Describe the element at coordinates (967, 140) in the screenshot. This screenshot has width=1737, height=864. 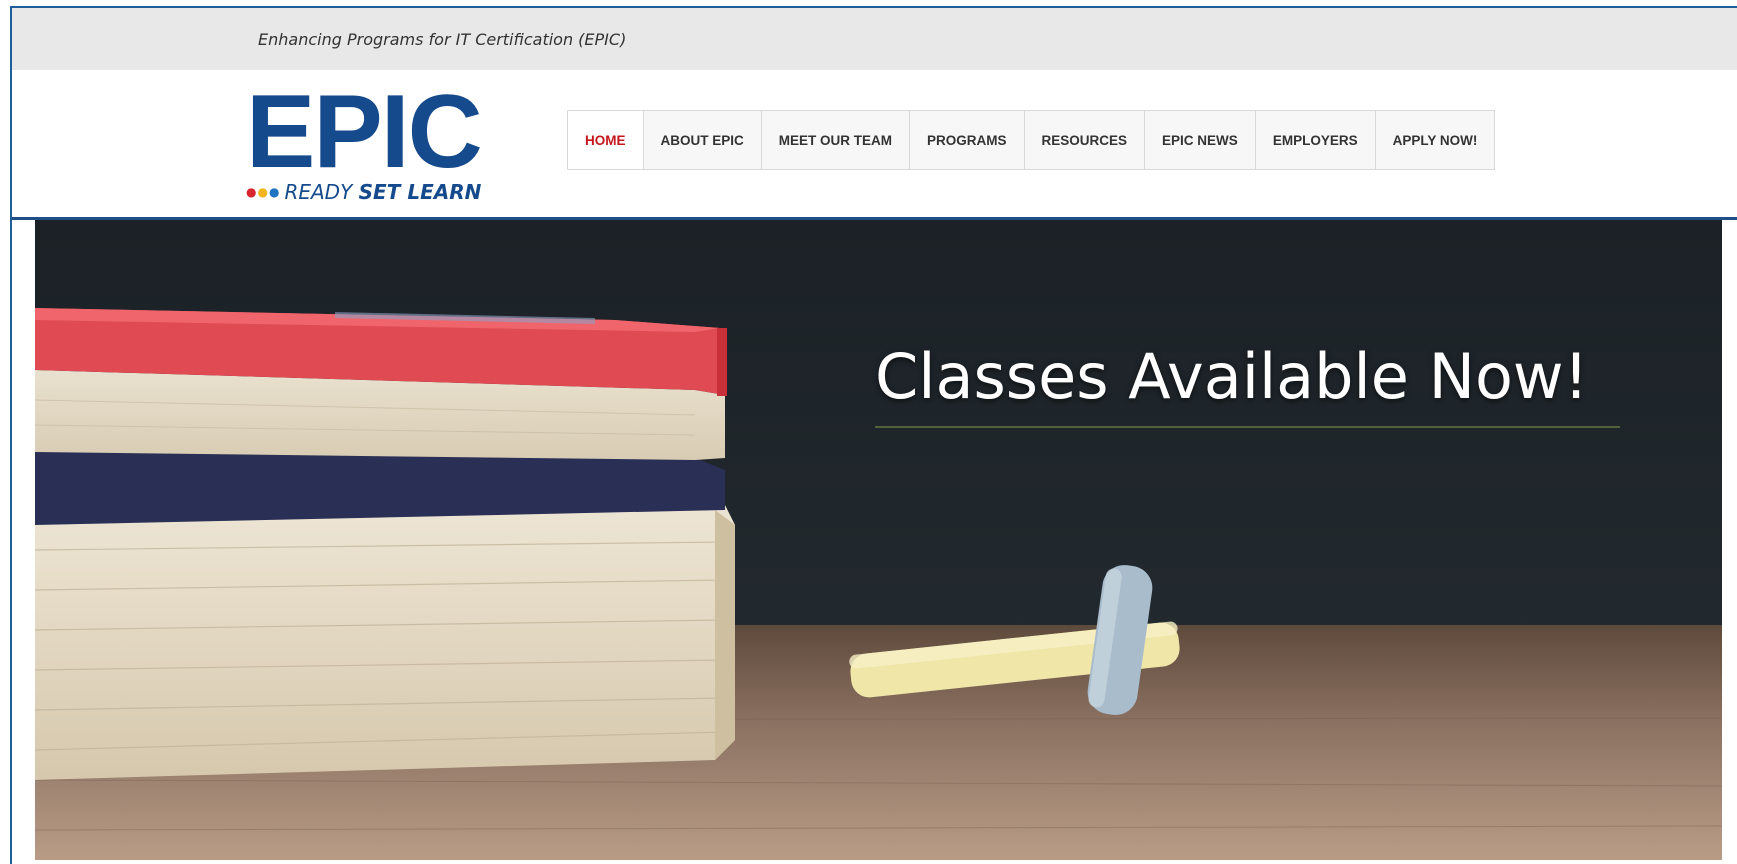
I see `nav-item-programs: PROGRAMS` at that location.